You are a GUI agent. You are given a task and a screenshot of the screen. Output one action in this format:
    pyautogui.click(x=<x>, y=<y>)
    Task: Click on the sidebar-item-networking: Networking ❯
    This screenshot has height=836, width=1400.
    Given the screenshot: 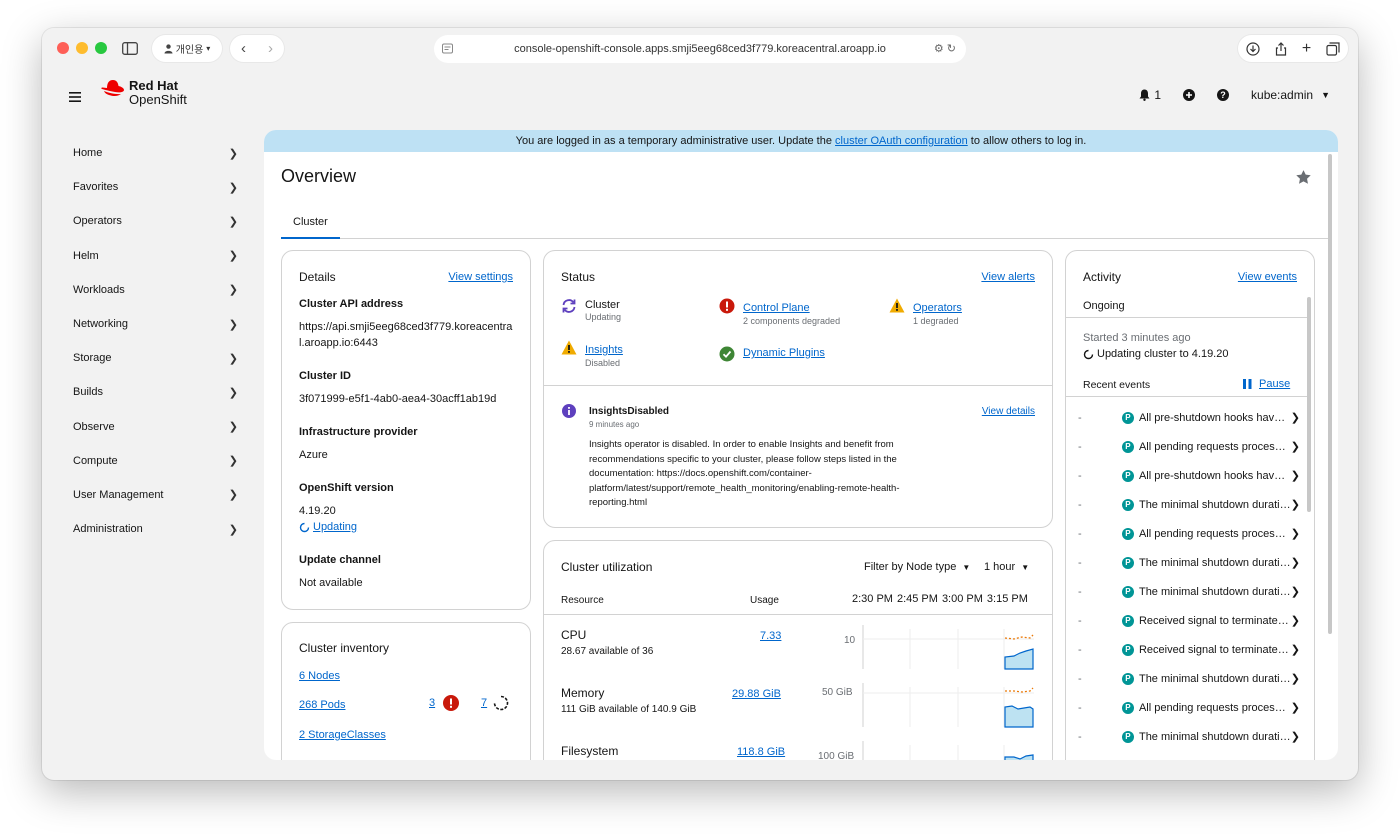 What is the action you would take?
    pyautogui.click(x=152, y=324)
    